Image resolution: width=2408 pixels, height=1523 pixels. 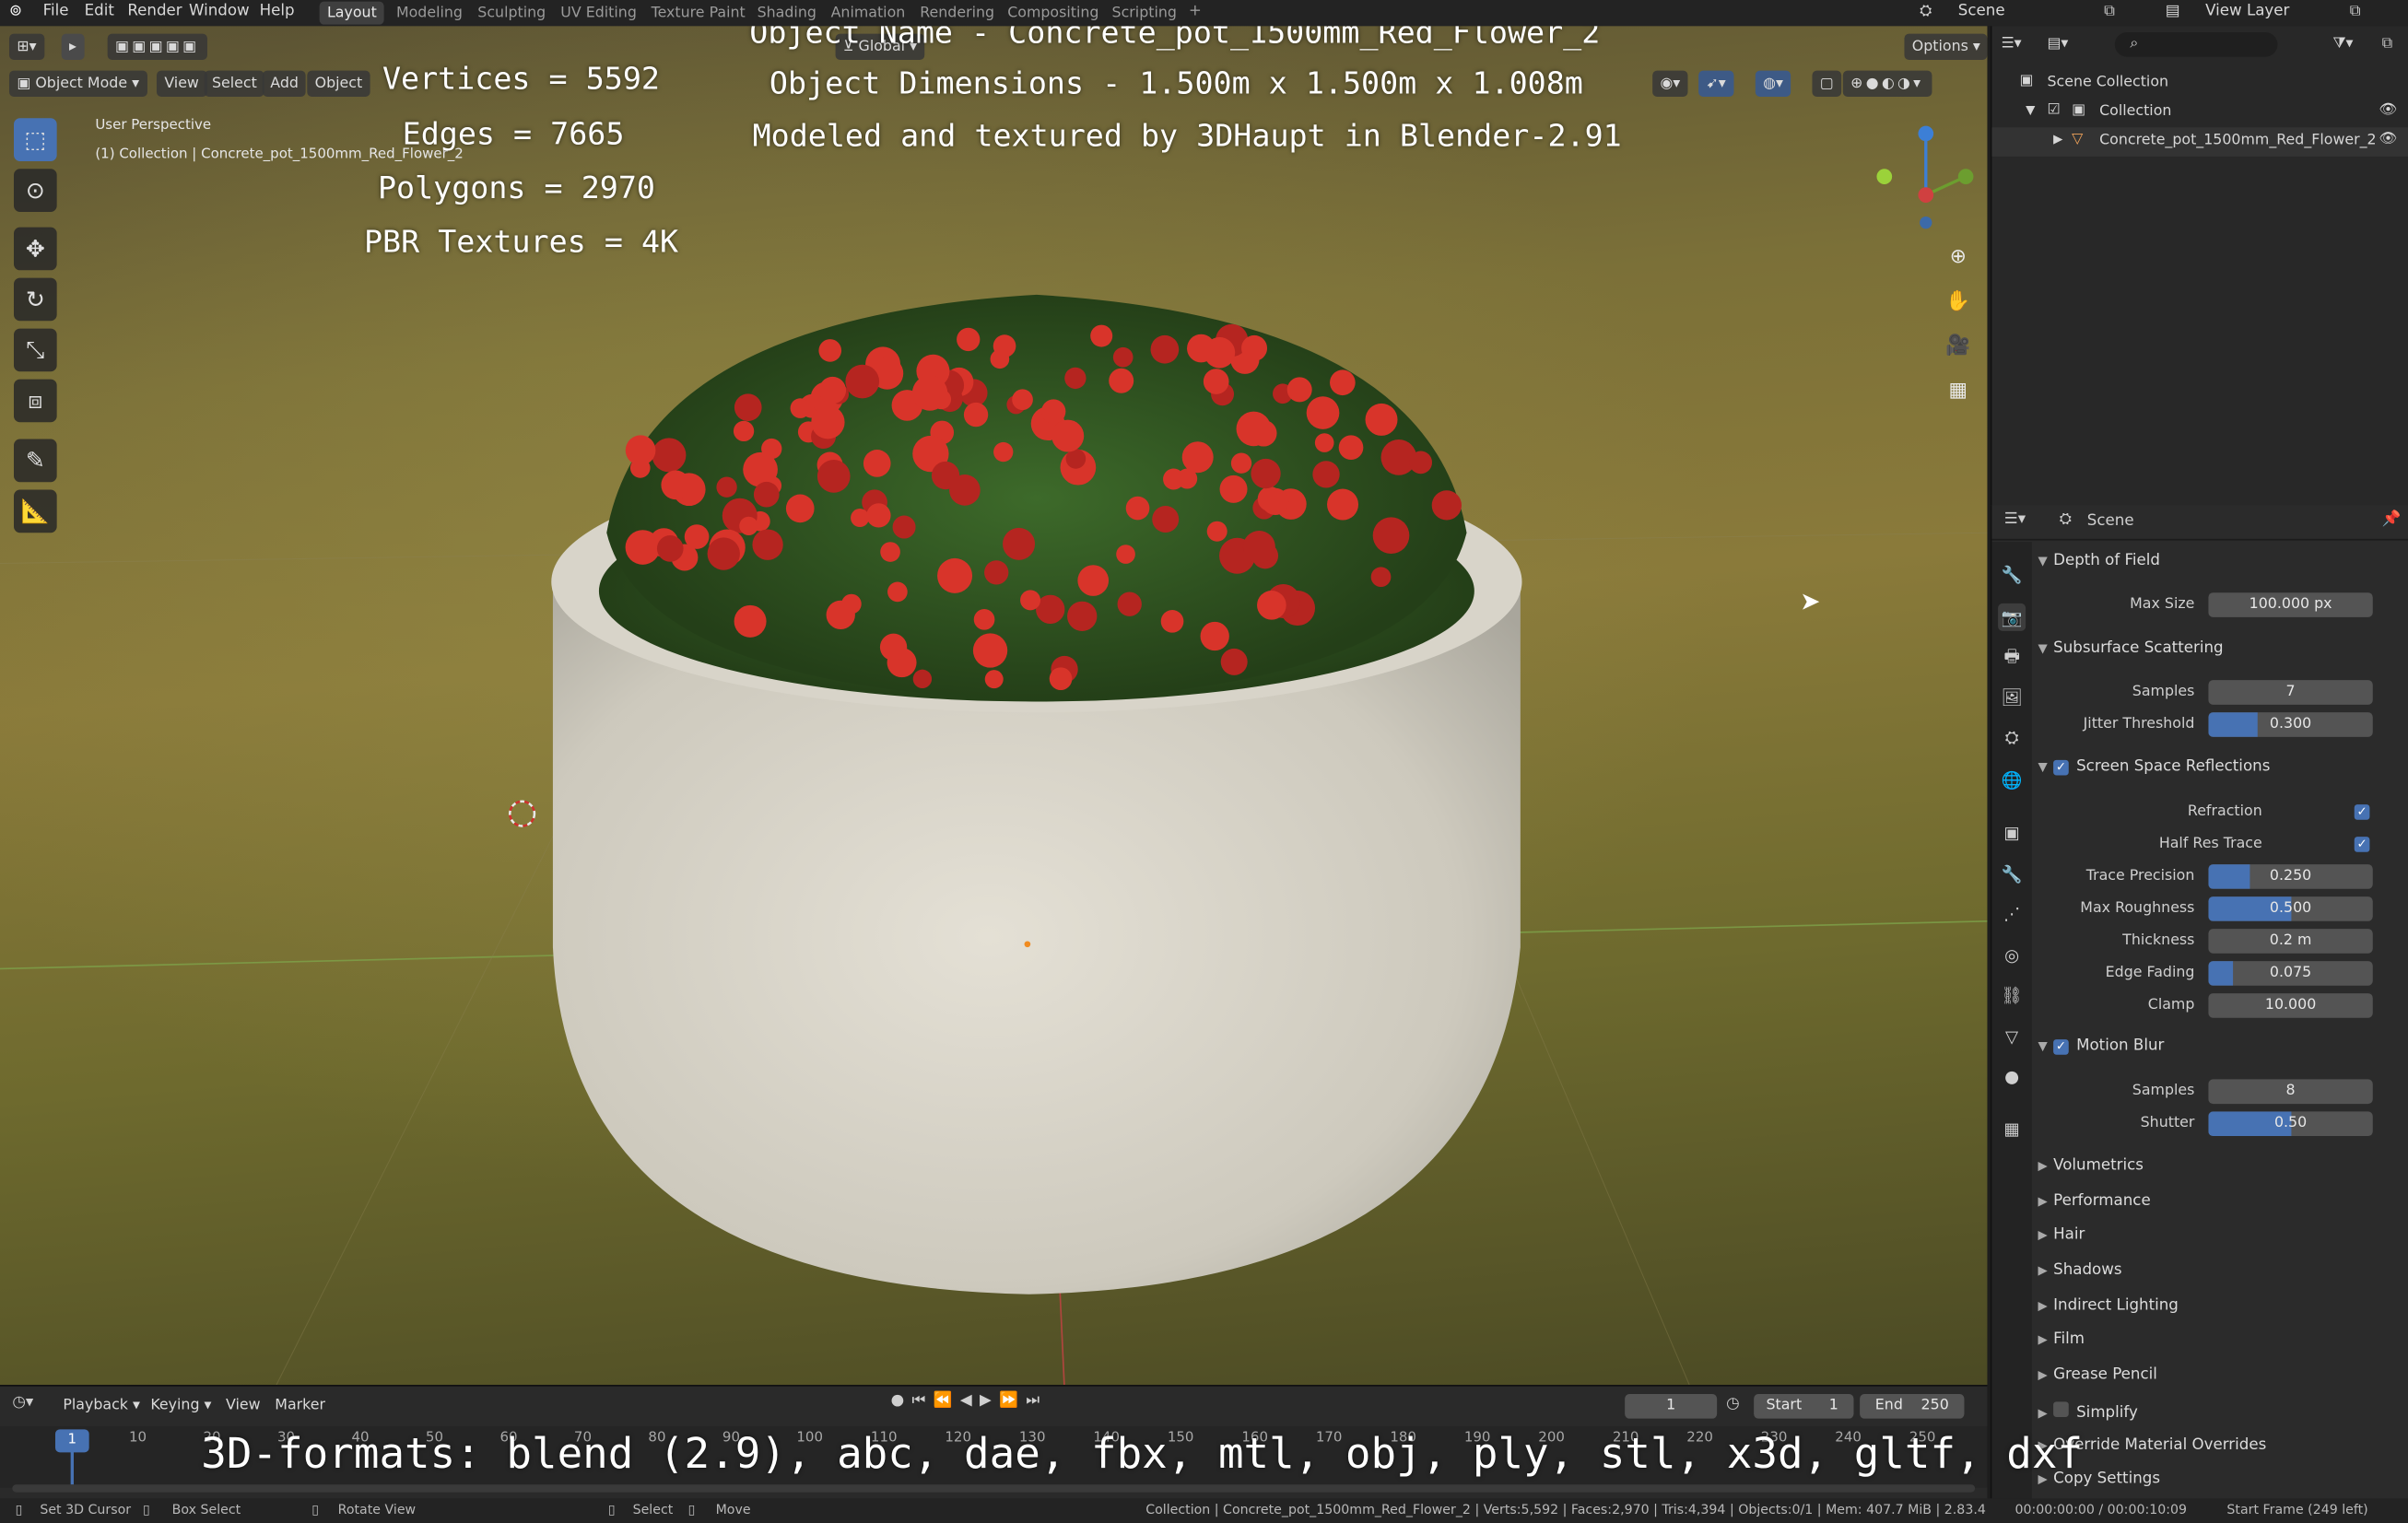 I want to click on annotate-tool-icon: ✎, so click(x=35, y=461).